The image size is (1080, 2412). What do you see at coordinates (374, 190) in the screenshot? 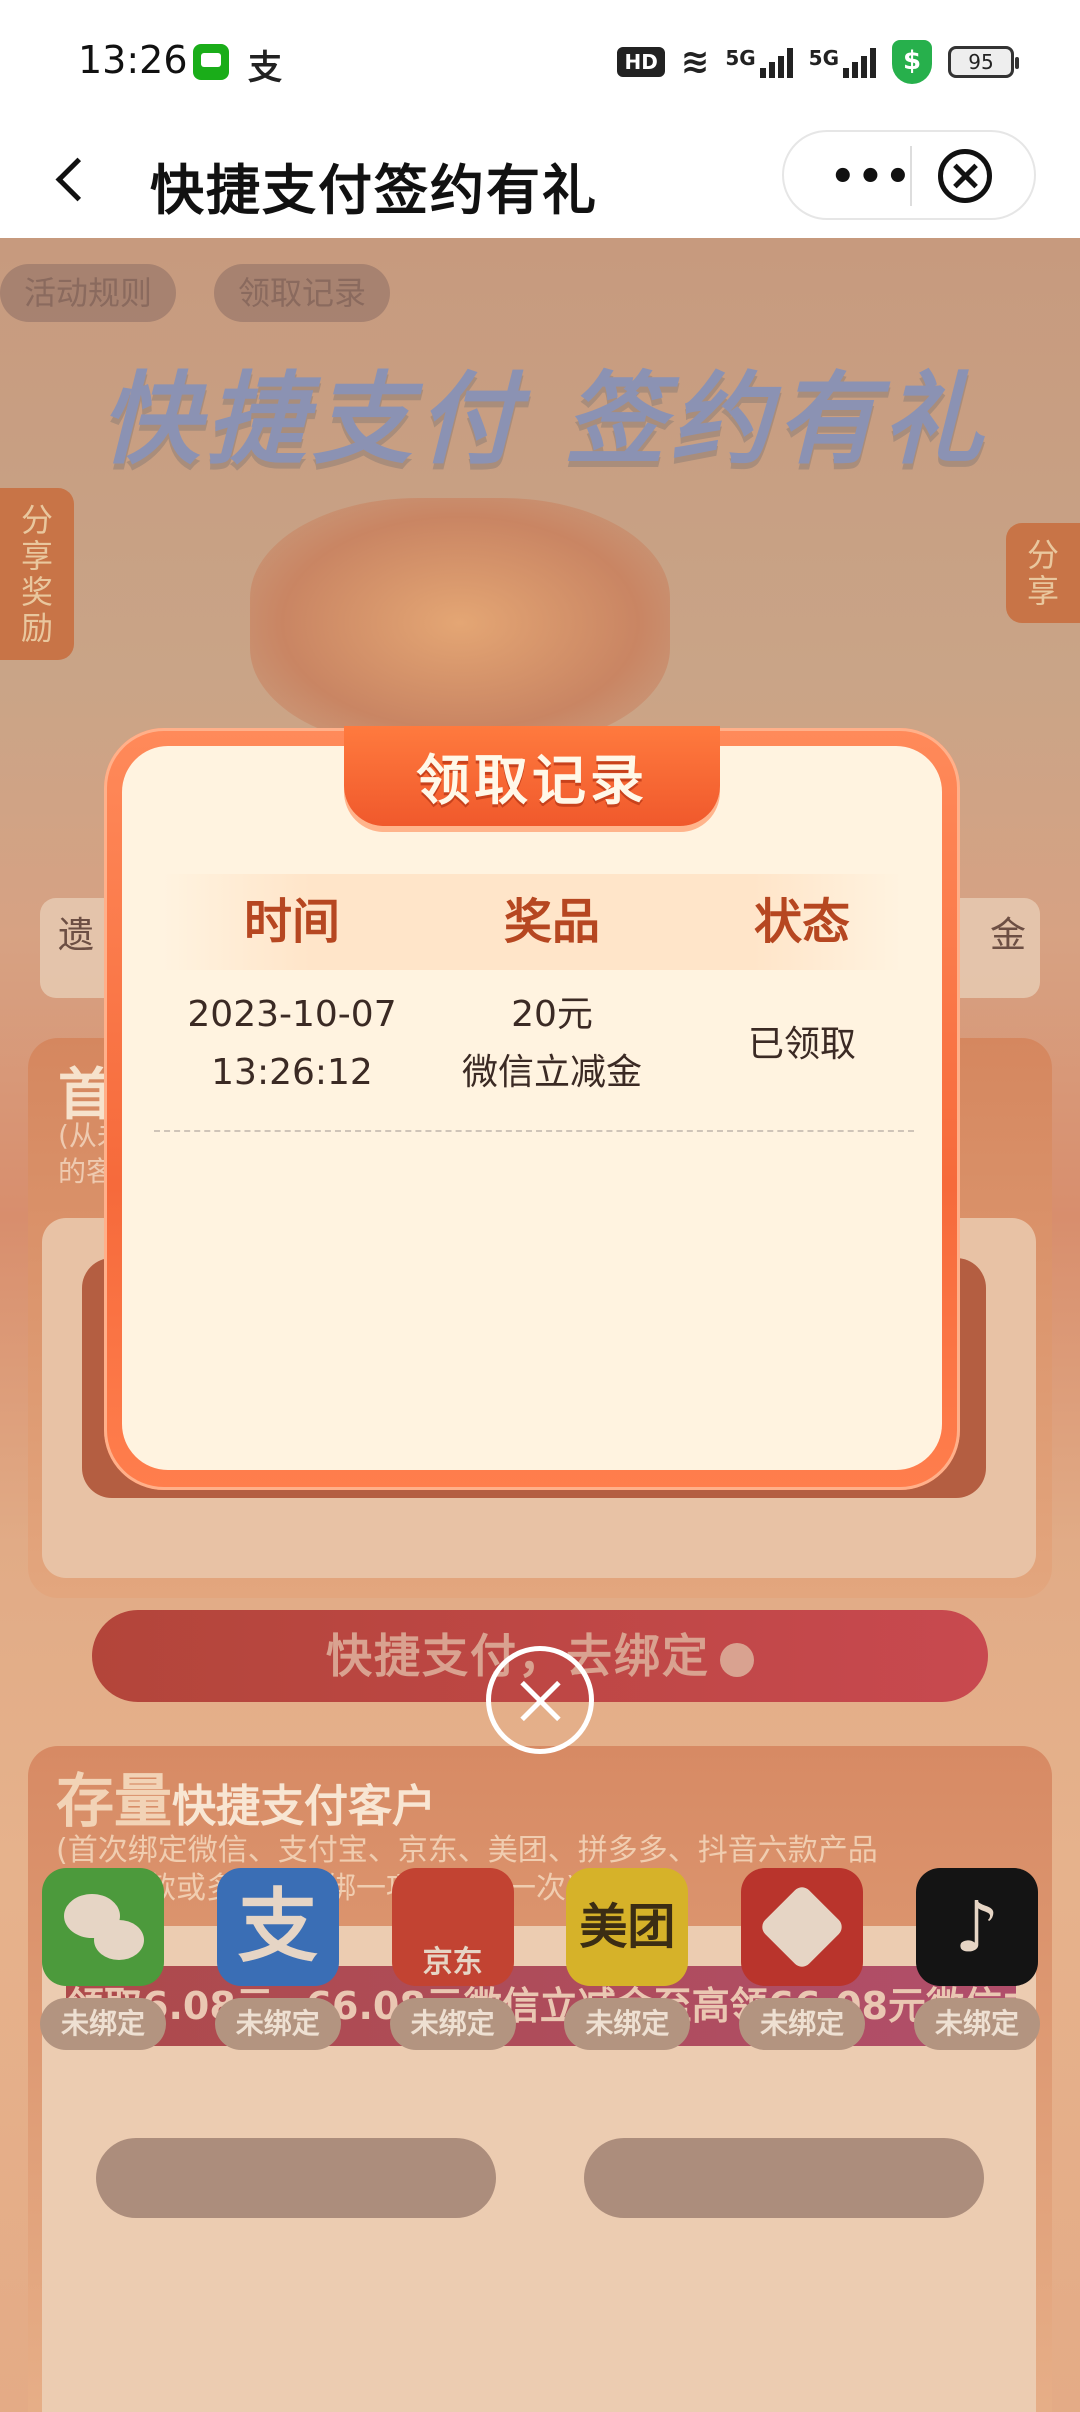
I see `page-title: 快捷支付签约有礼` at bounding box center [374, 190].